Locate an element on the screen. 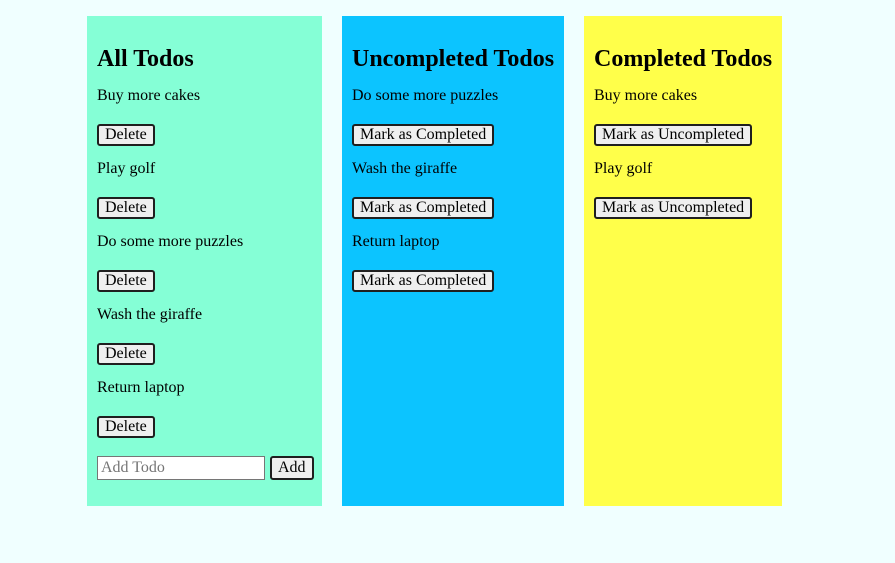  uncompleted-todo-item: Wash the giraffe Mark as Completed is located at coordinates (453, 189).